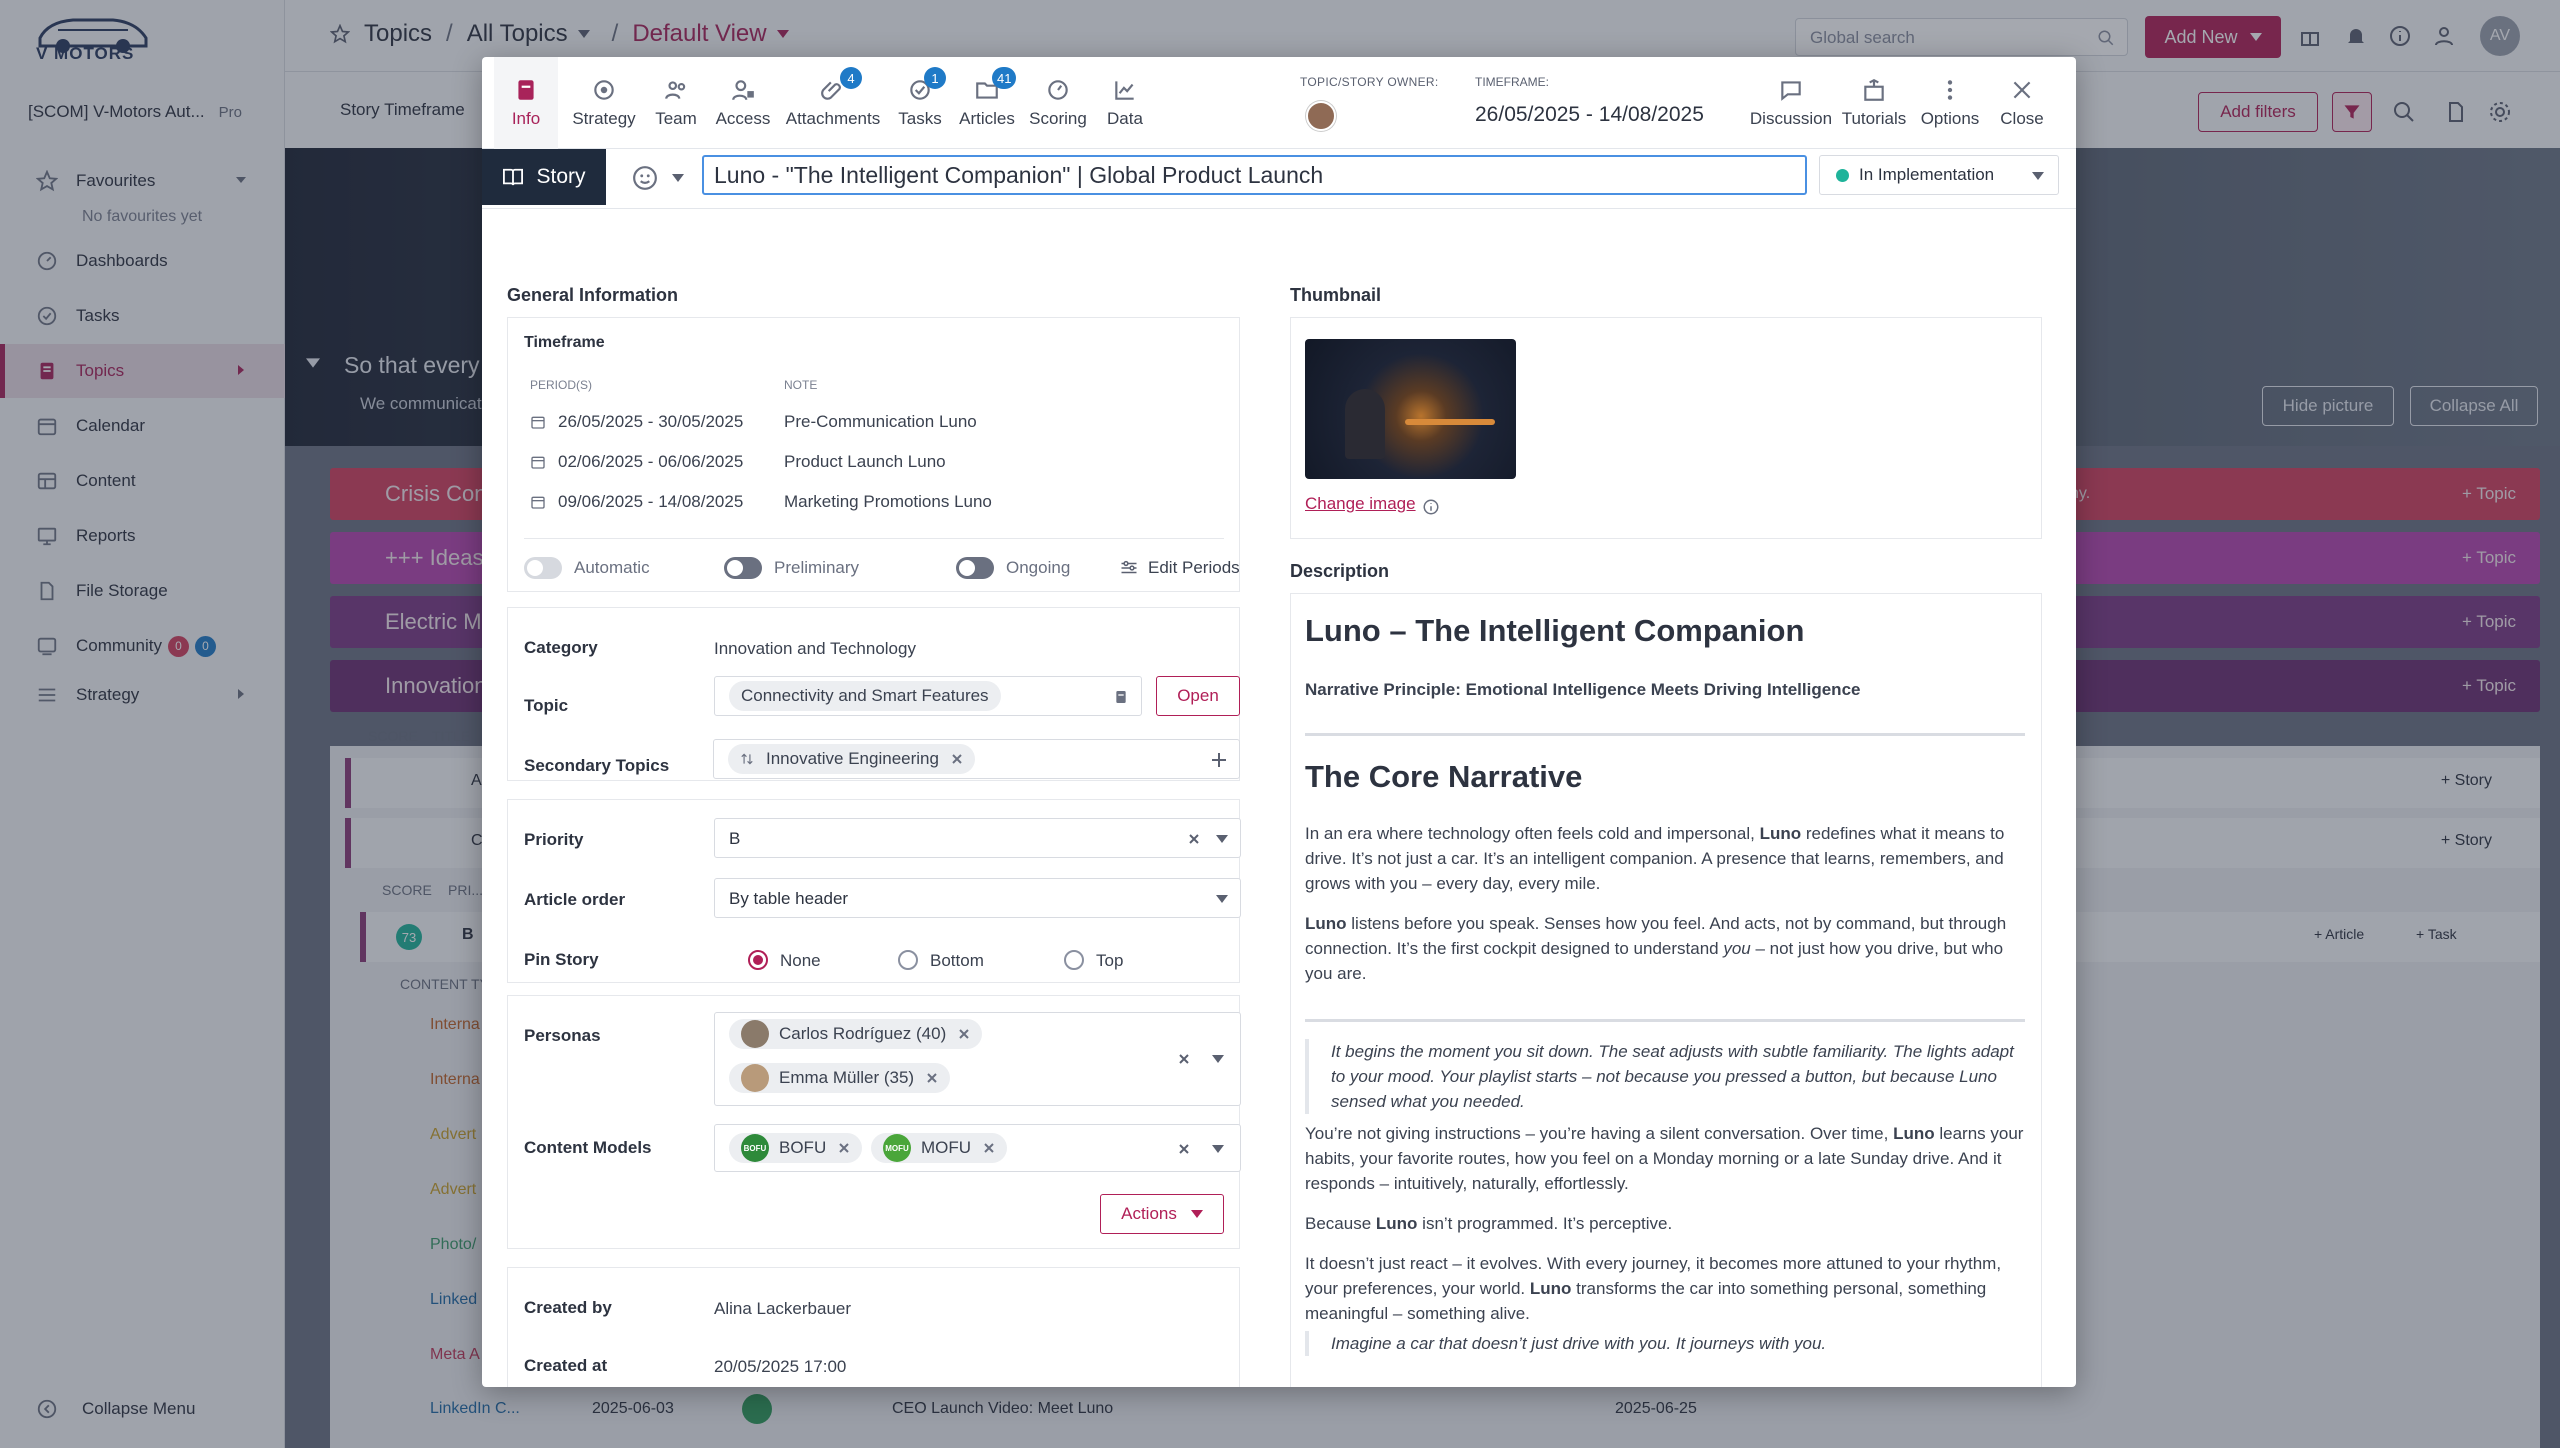  What do you see at coordinates (1410, 409) in the screenshot?
I see `thumbnail-image` at bounding box center [1410, 409].